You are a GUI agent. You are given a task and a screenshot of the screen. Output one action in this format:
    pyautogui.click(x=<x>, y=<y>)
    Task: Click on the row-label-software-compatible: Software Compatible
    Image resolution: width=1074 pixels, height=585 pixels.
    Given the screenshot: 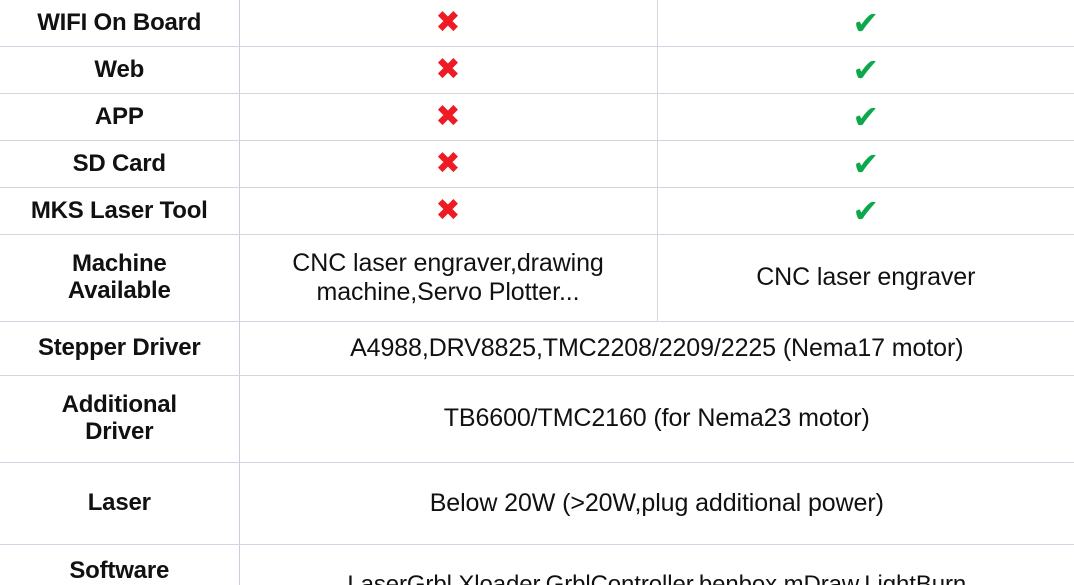 What is the action you would take?
    pyautogui.click(x=120, y=564)
    